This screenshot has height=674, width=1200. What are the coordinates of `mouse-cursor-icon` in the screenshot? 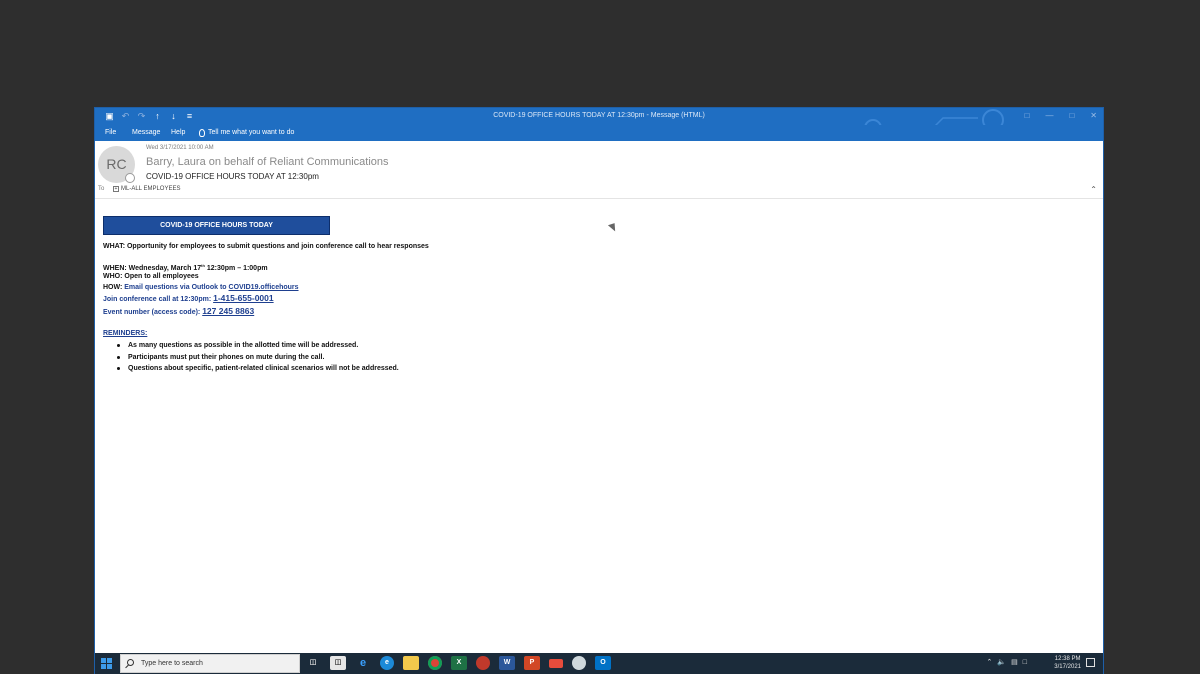 It's located at (612, 228).